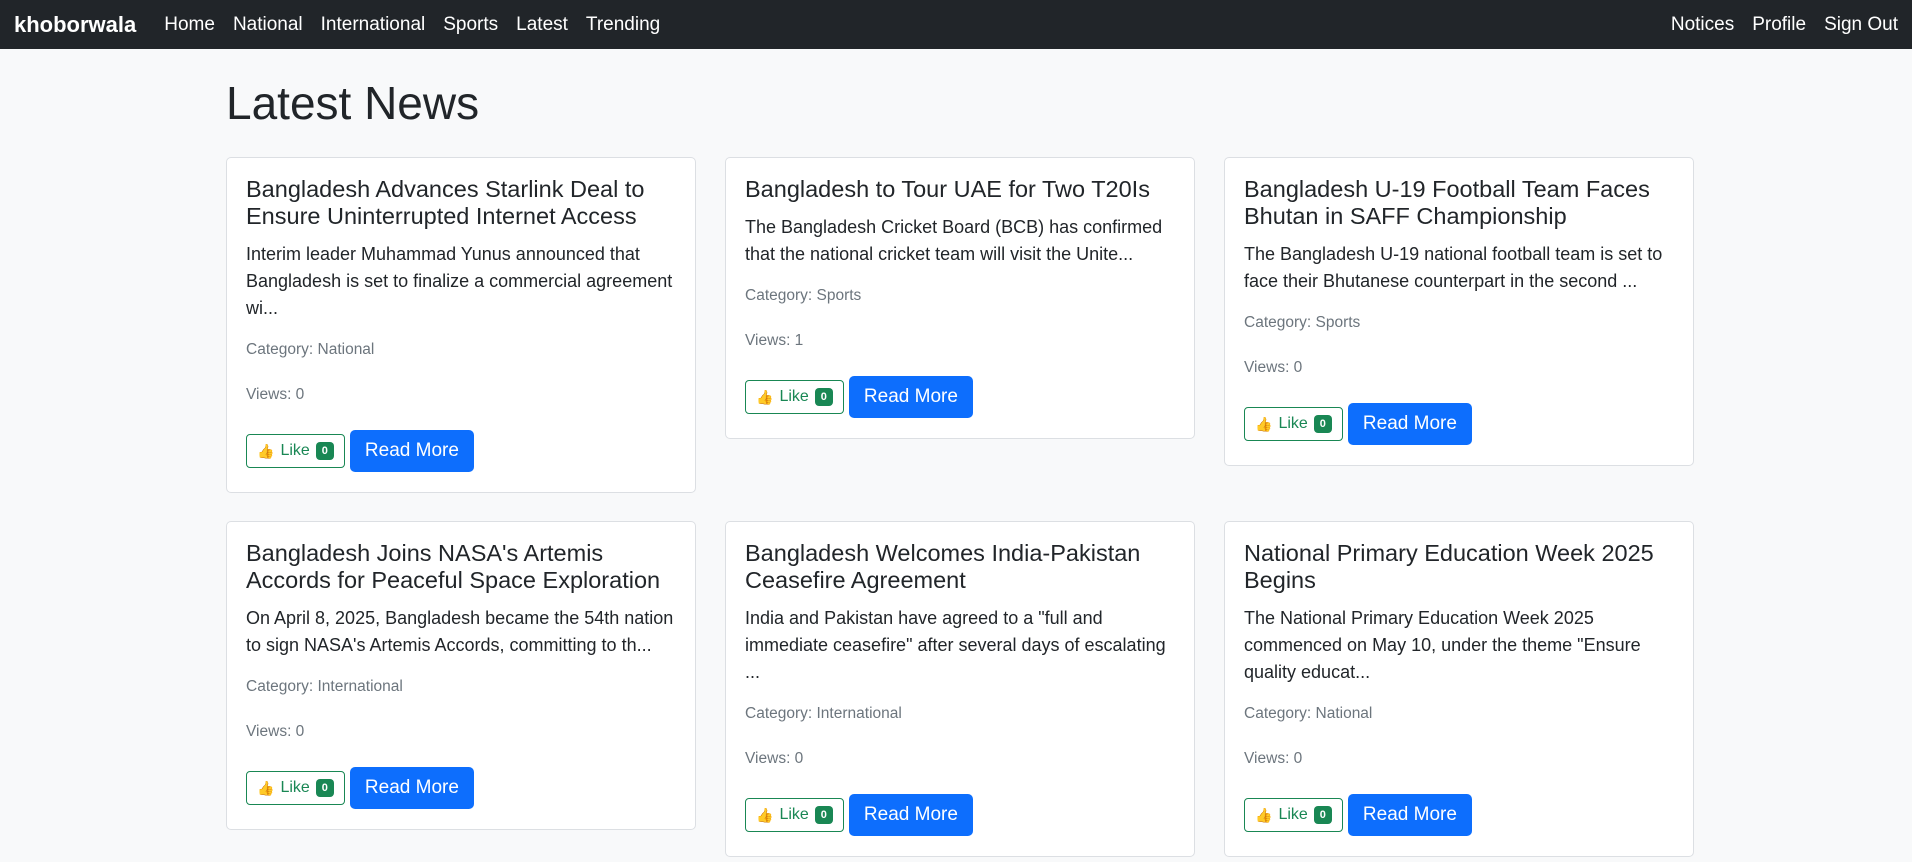  What do you see at coordinates (1861, 25) in the screenshot?
I see `nav-link-sign-out: Sign Out` at bounding box center [1861, 25].